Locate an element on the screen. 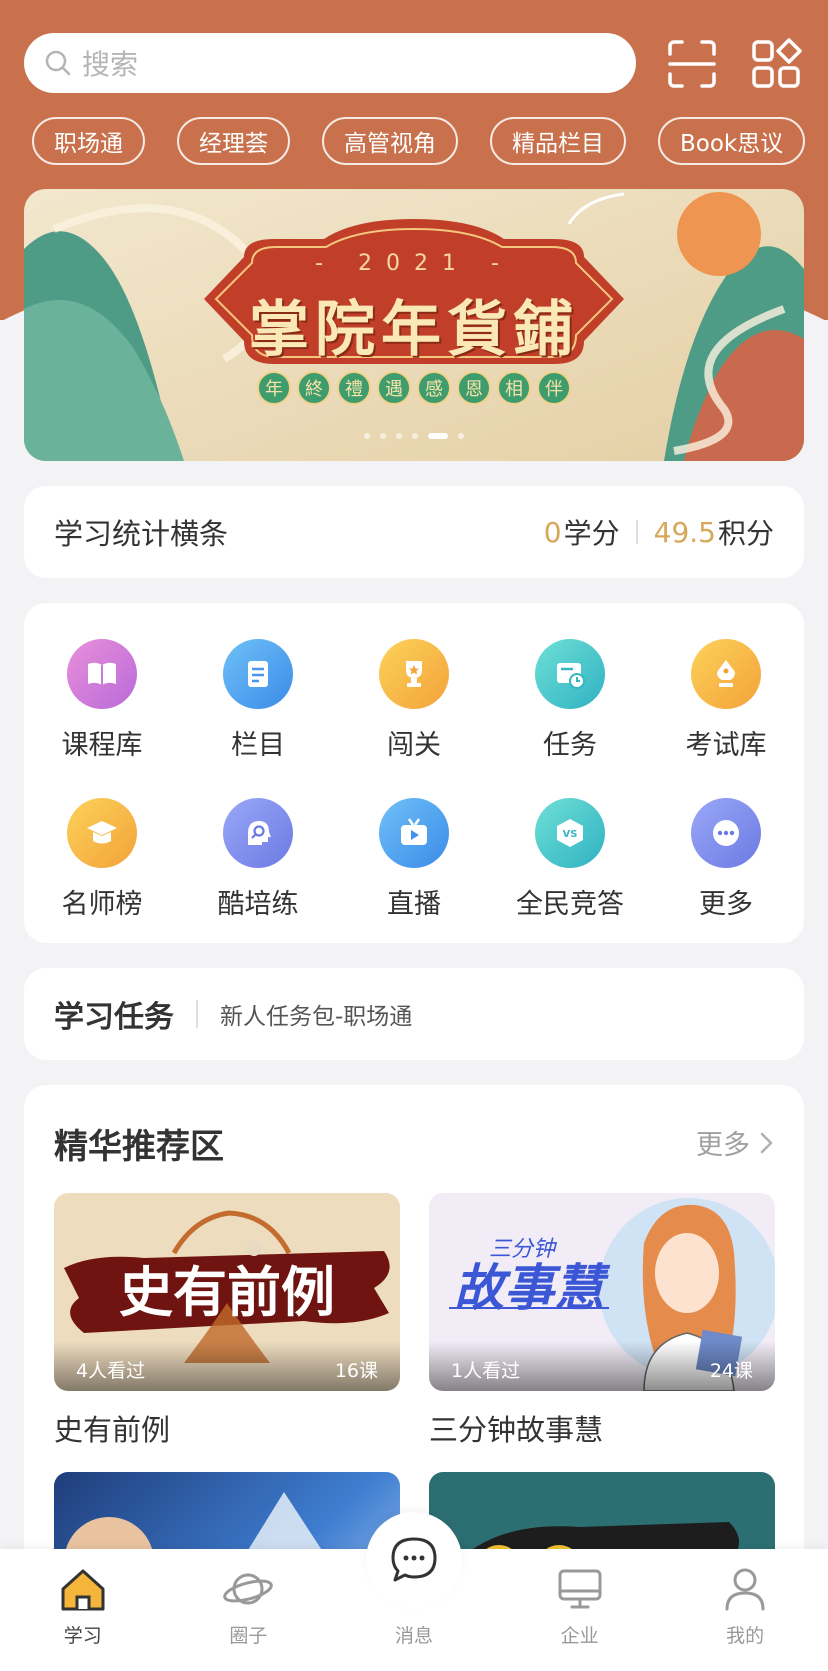 This screenshot has height=1671, width=828. points-unit: 积分 is located at coordinates (745, 533).